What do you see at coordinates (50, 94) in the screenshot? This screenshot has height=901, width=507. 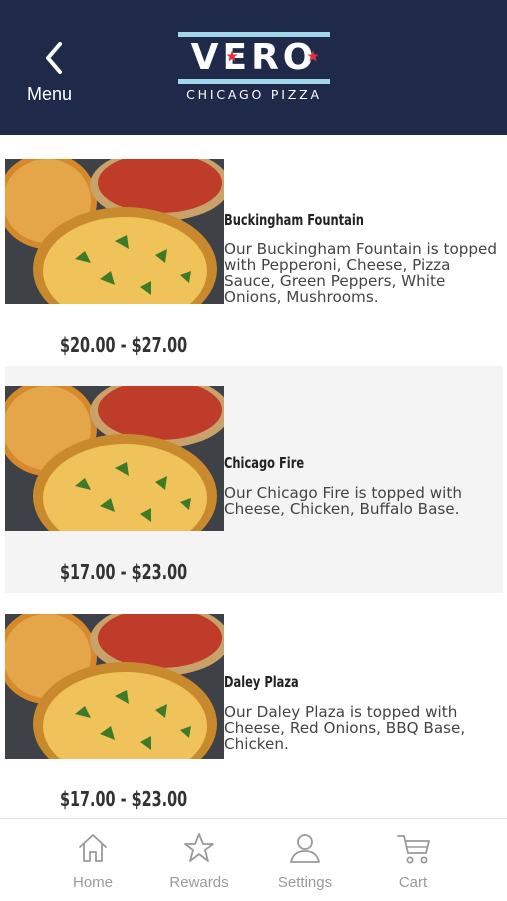 I see `back-label: Menu` at bounding box center [50, 94].